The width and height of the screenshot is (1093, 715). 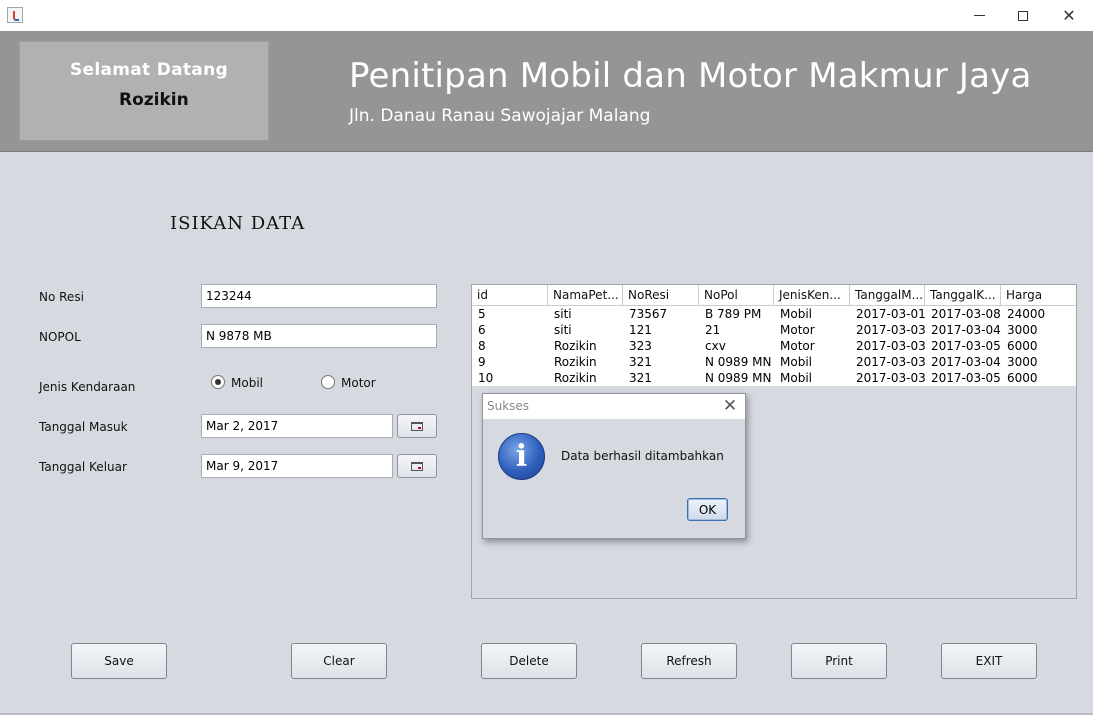 I want to click on table-cell: 24000, so click(x=1026, y=314).